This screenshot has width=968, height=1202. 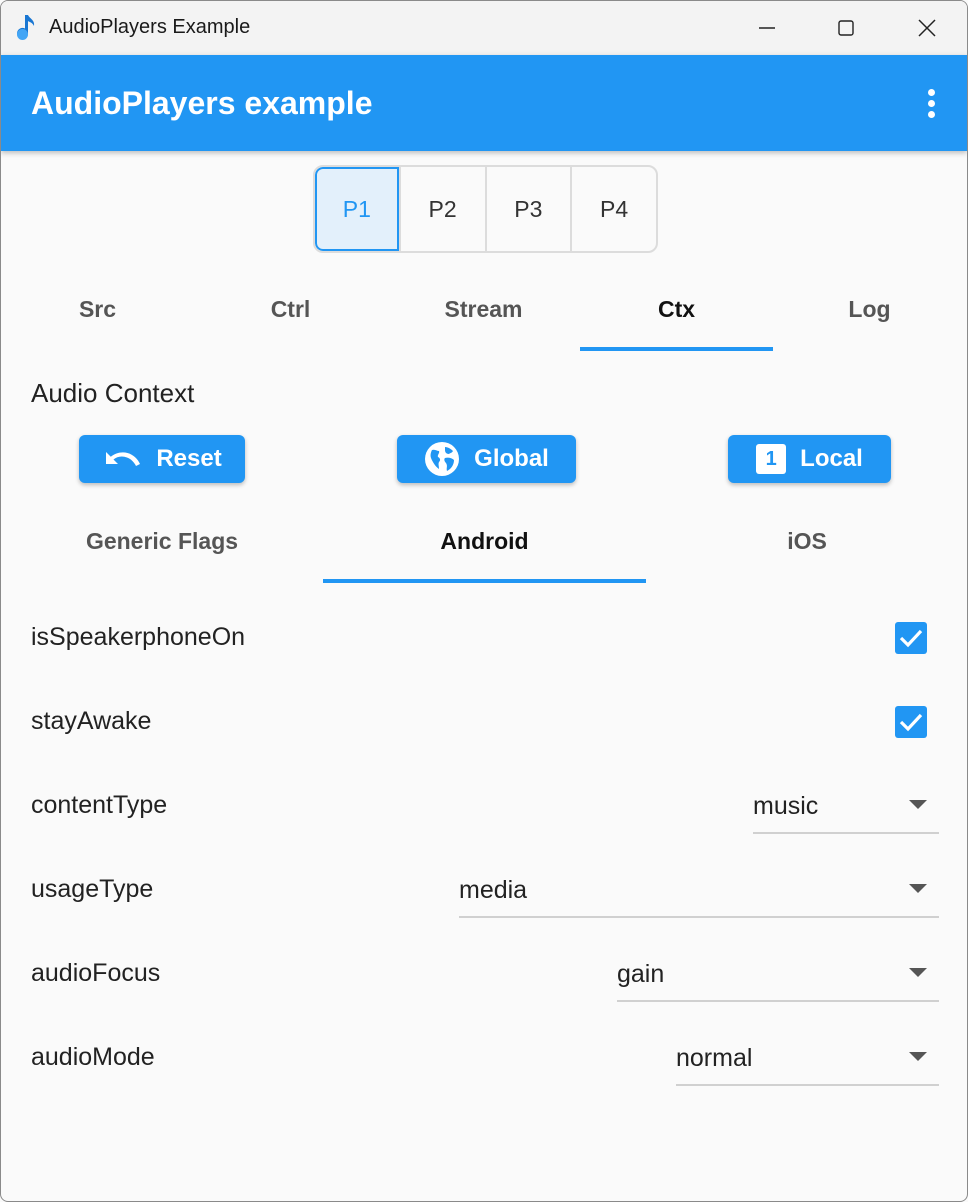 I want to click on looks-one-icon: 1, so click(x=771, y=459).